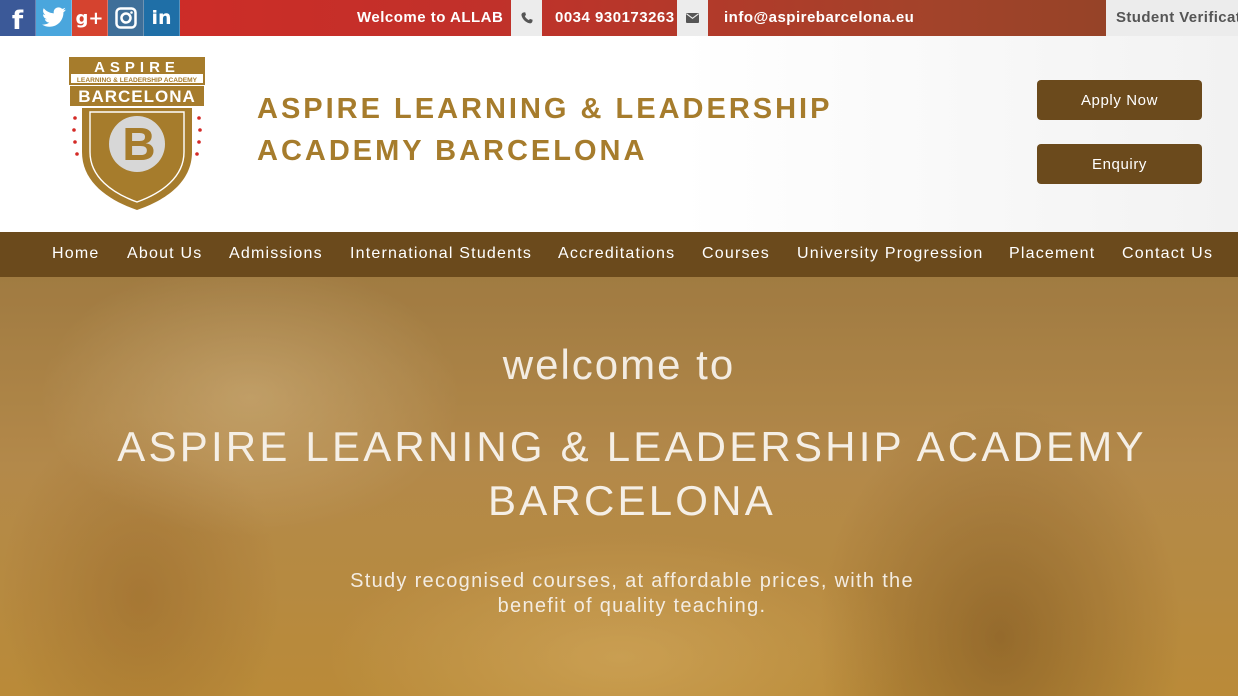 The height and width of the screenshot is (696, 1238). I want to click on social-links: f g+ in, so click(90, 18).